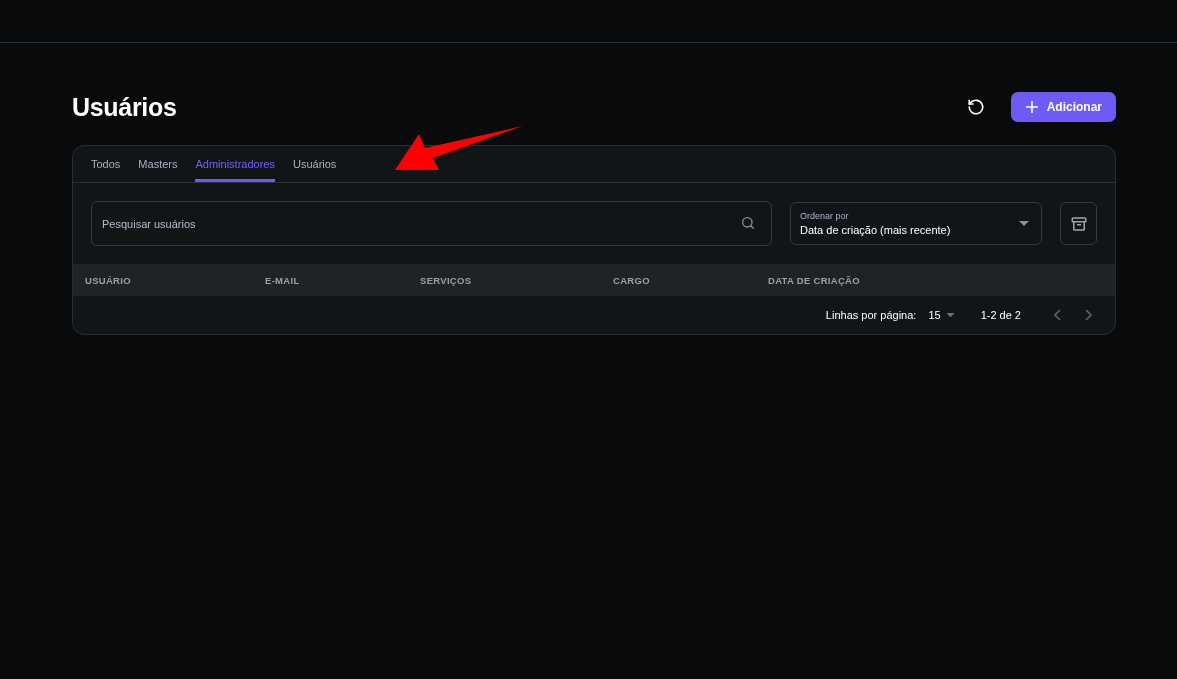  What do you see at coordinates (158, 164) in the screenshot?
I see `tab: Masters` at bounding box center [158, 164].